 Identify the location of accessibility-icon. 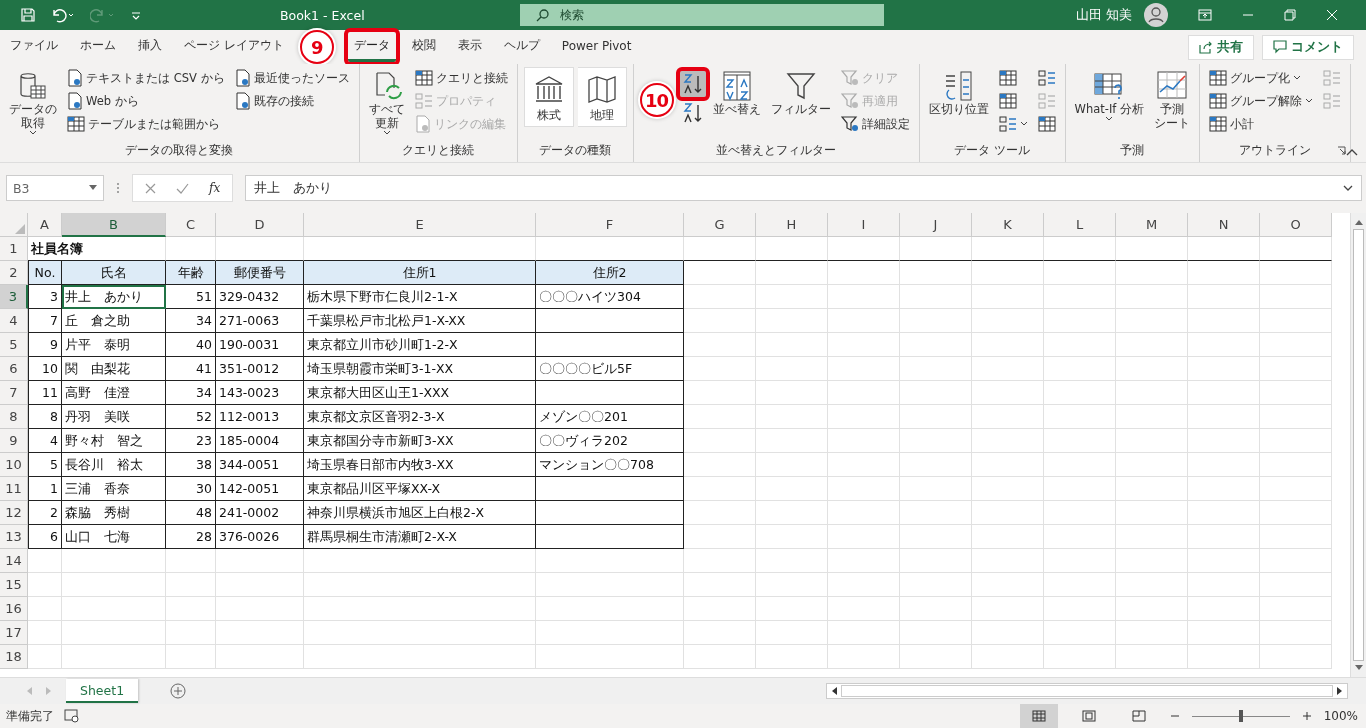
(72, 716).